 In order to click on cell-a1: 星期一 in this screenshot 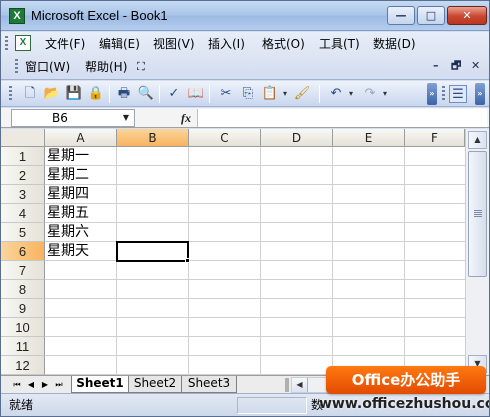, I will do `click(68, 156)`.